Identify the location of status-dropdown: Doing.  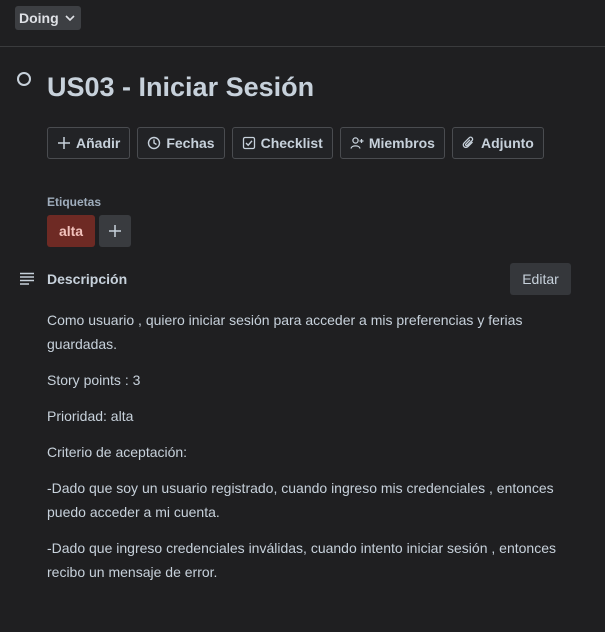
(48, 18).